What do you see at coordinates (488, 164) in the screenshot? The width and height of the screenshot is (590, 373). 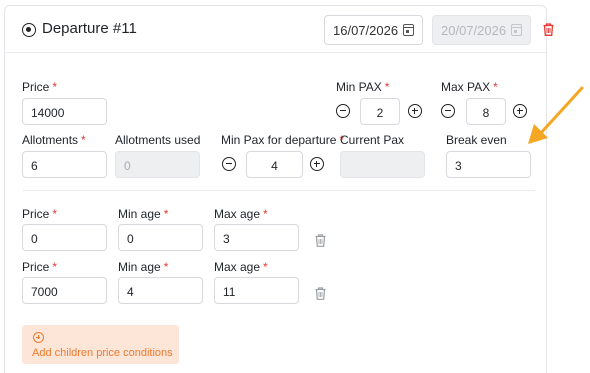 I see `break-even-input: 3` at bounding box center [488, 164].